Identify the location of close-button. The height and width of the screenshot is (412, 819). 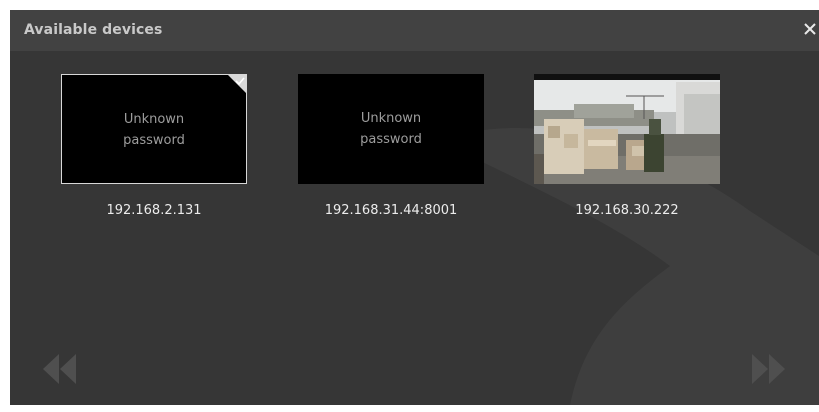
(810, 29).